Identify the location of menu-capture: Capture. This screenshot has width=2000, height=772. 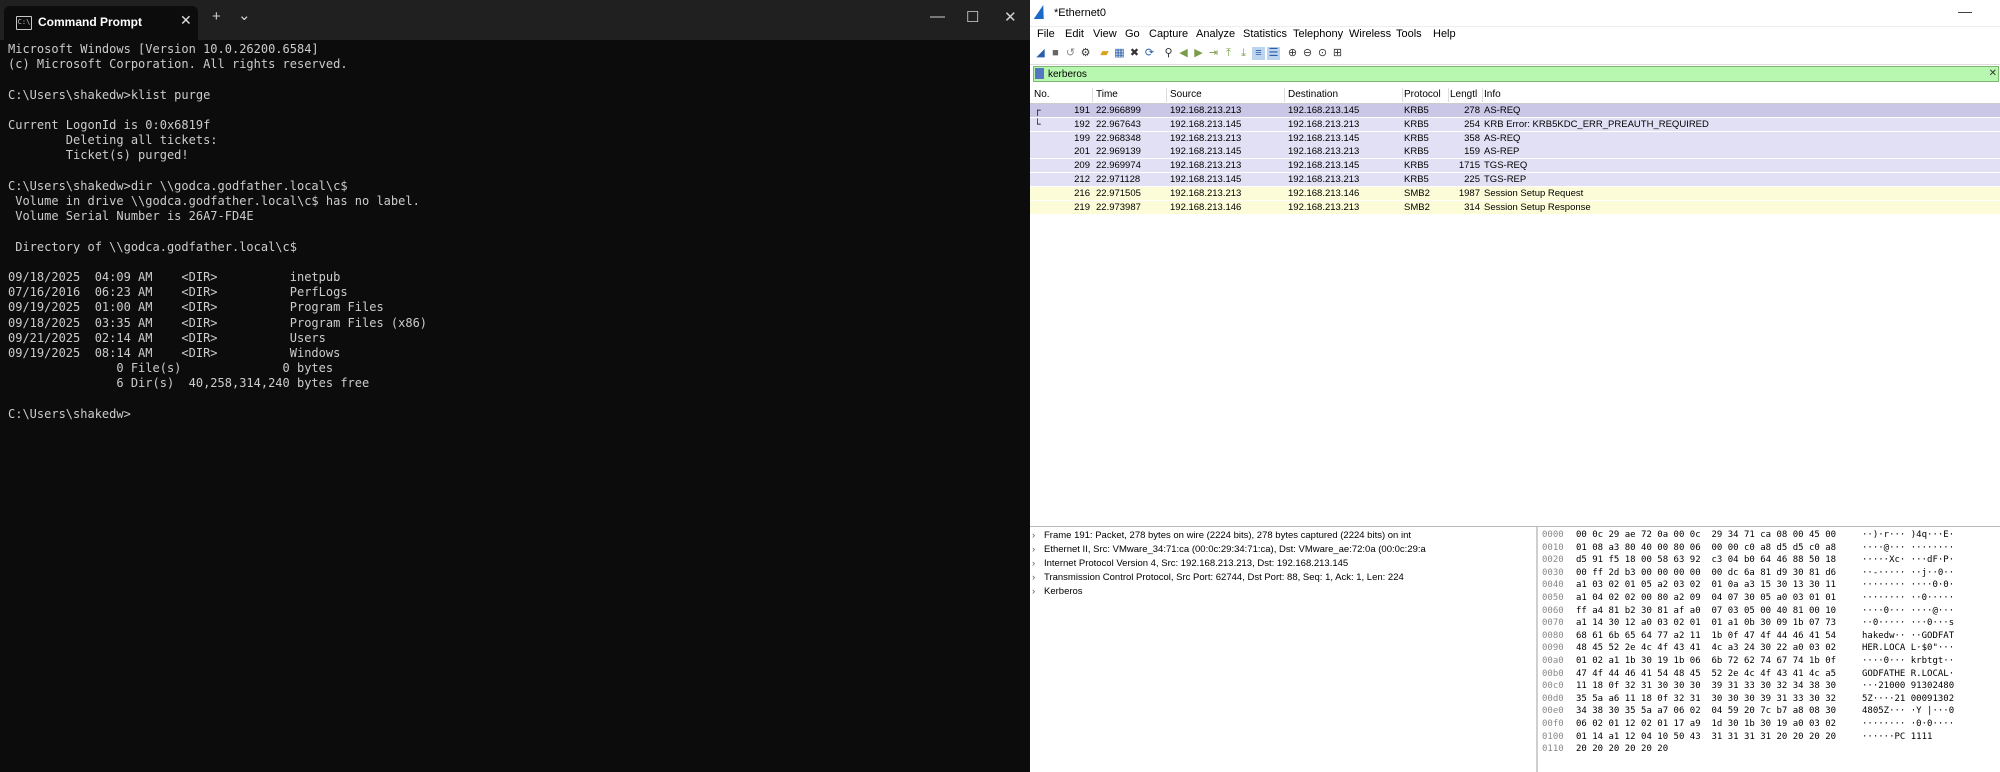
(1168, 34).